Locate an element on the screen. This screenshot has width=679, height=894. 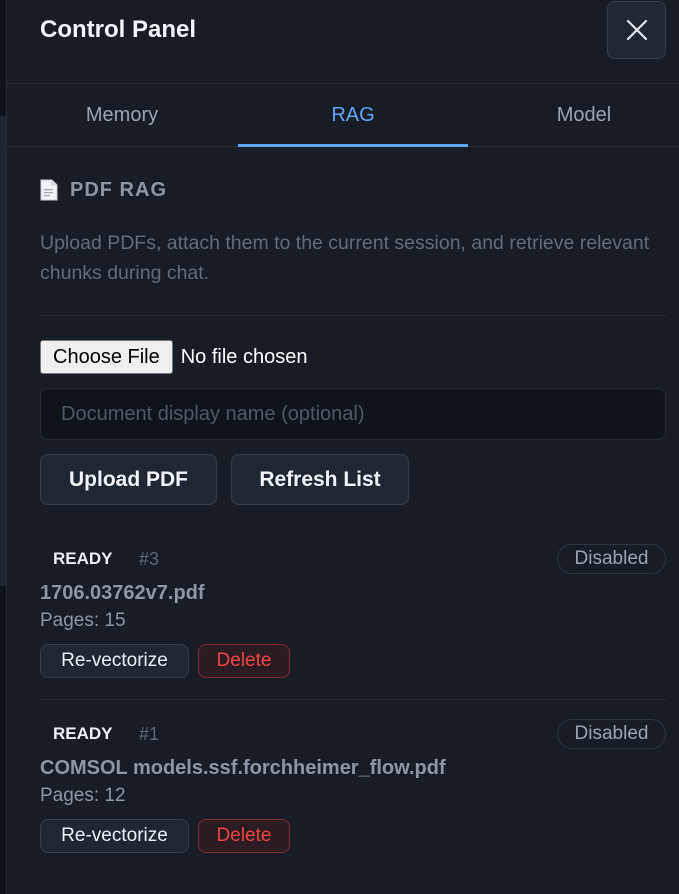
tab-model: Model is located at coordinates (574, 115).